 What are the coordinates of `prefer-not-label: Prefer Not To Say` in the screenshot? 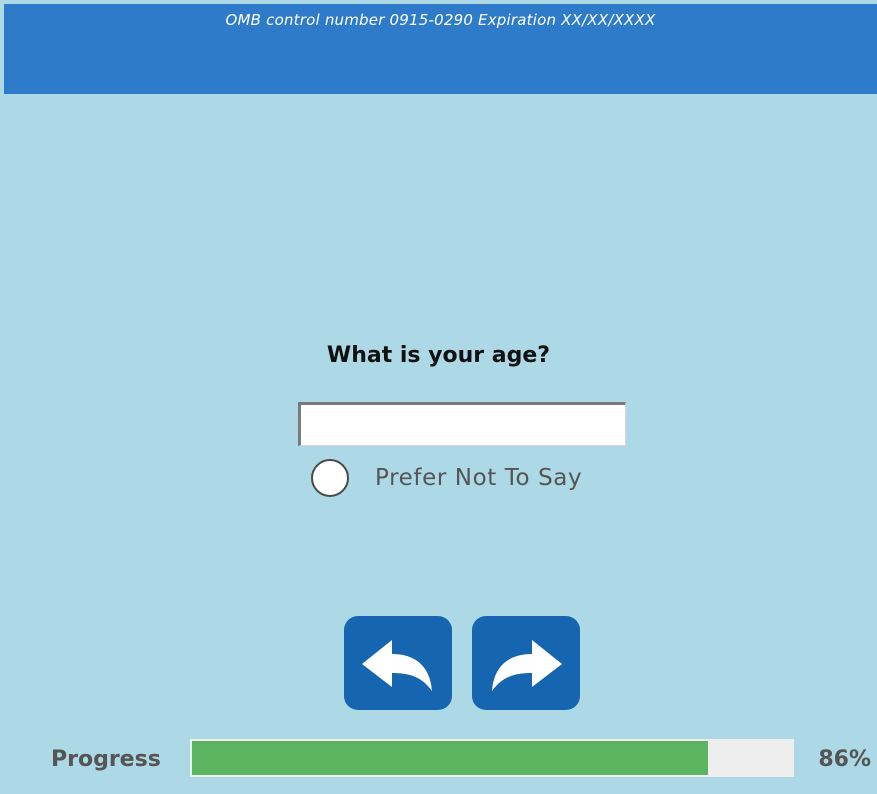 It's located at (479, 478).